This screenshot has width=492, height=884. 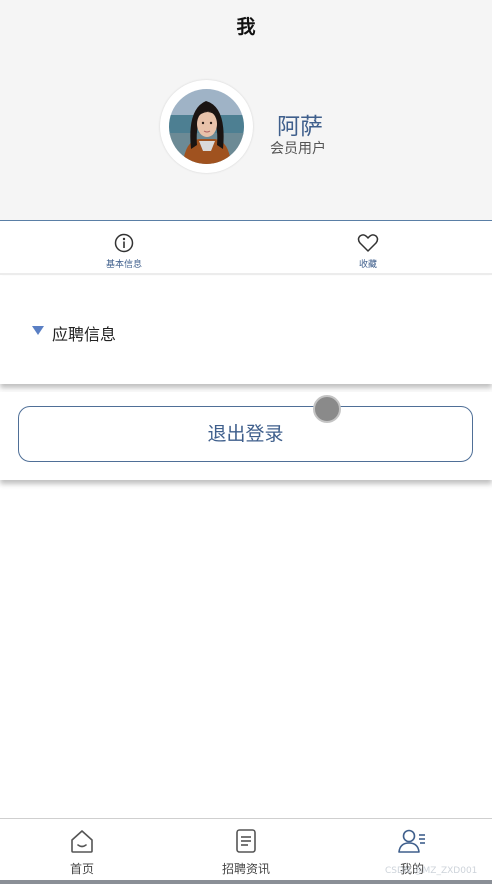 I want to click on user-name: 阿萨, so click(x=300, y=127).